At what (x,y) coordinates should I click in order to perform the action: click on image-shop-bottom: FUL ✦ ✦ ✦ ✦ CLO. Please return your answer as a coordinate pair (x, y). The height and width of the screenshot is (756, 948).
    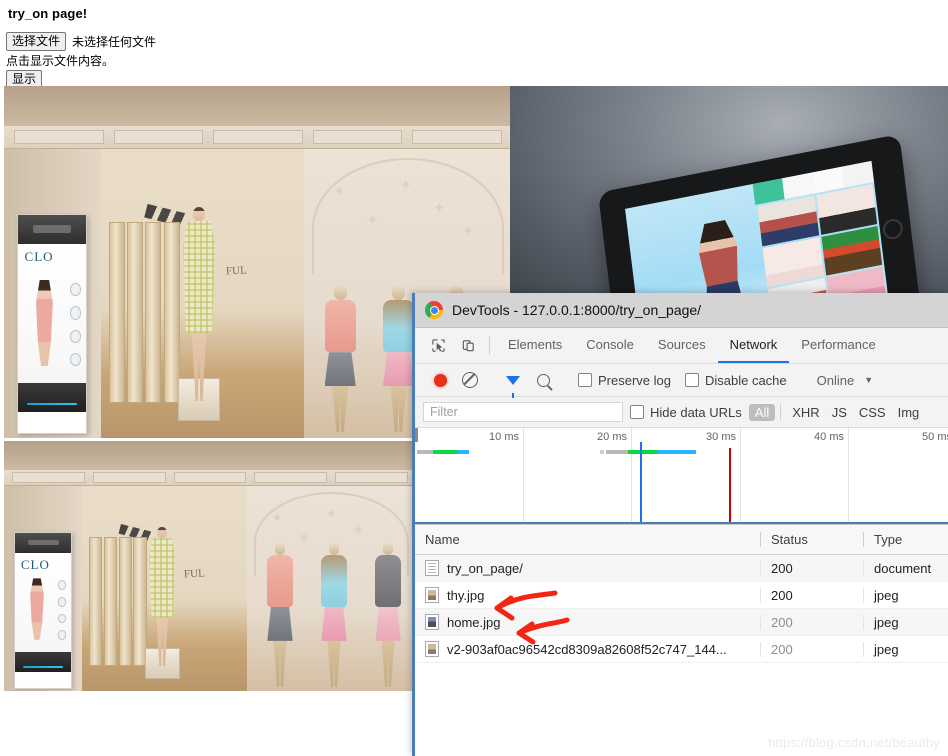
    Looking at the image, I should click on (210, 566).